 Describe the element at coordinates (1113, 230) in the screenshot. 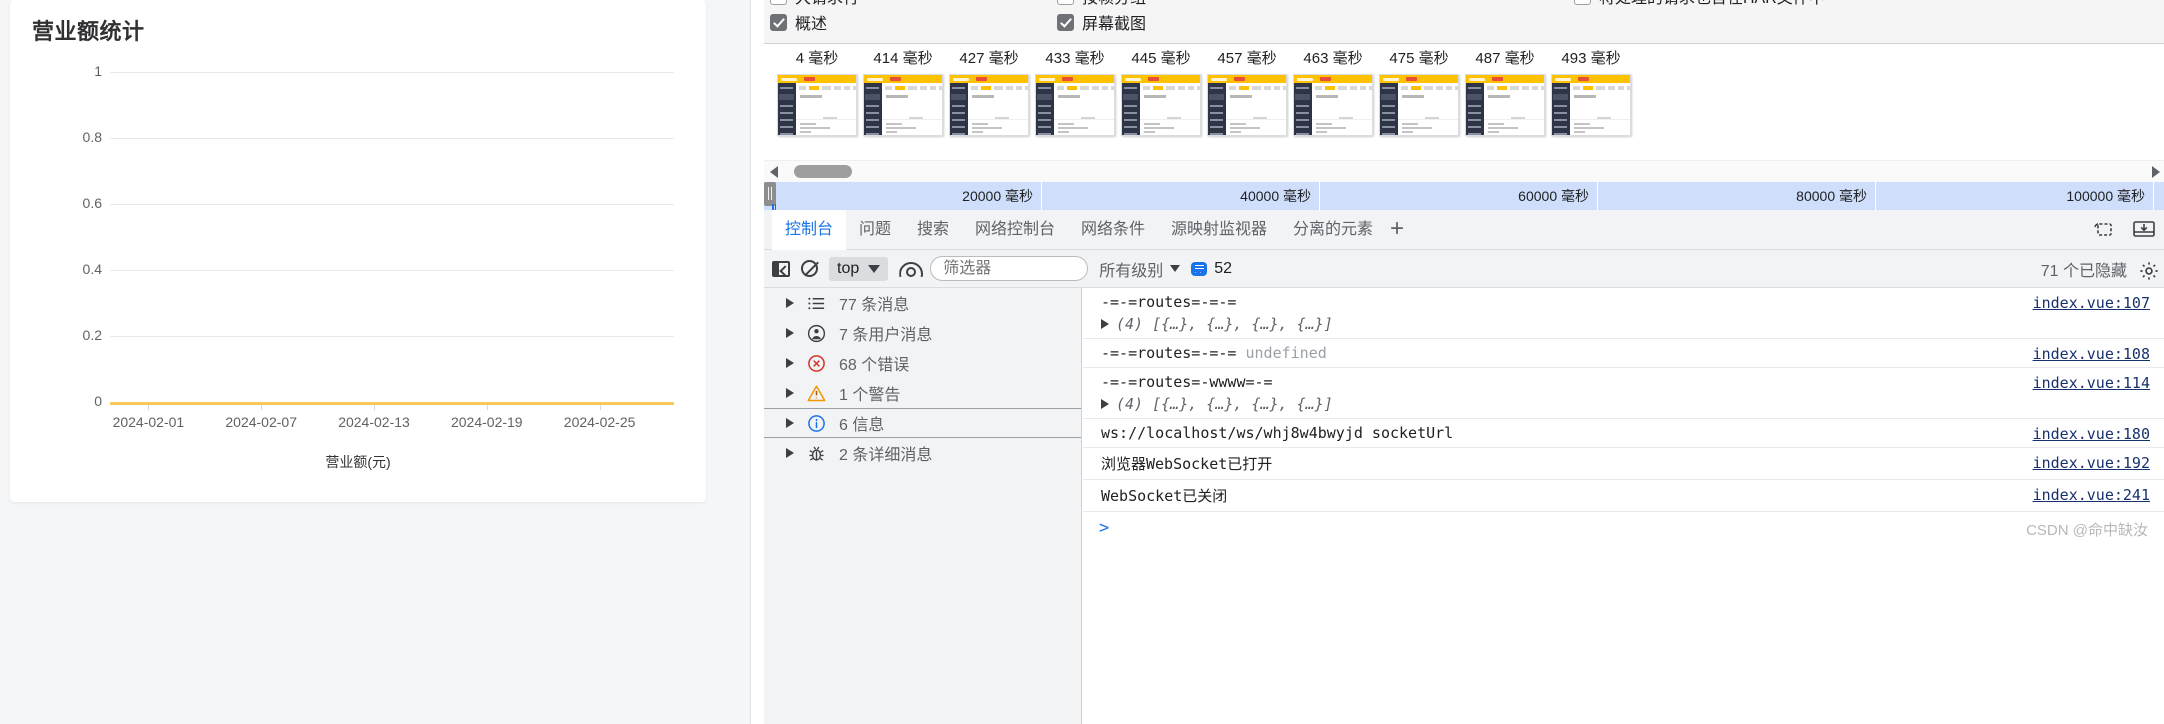

I see `drawer-tab-网络条件: 网络条件` at that location.